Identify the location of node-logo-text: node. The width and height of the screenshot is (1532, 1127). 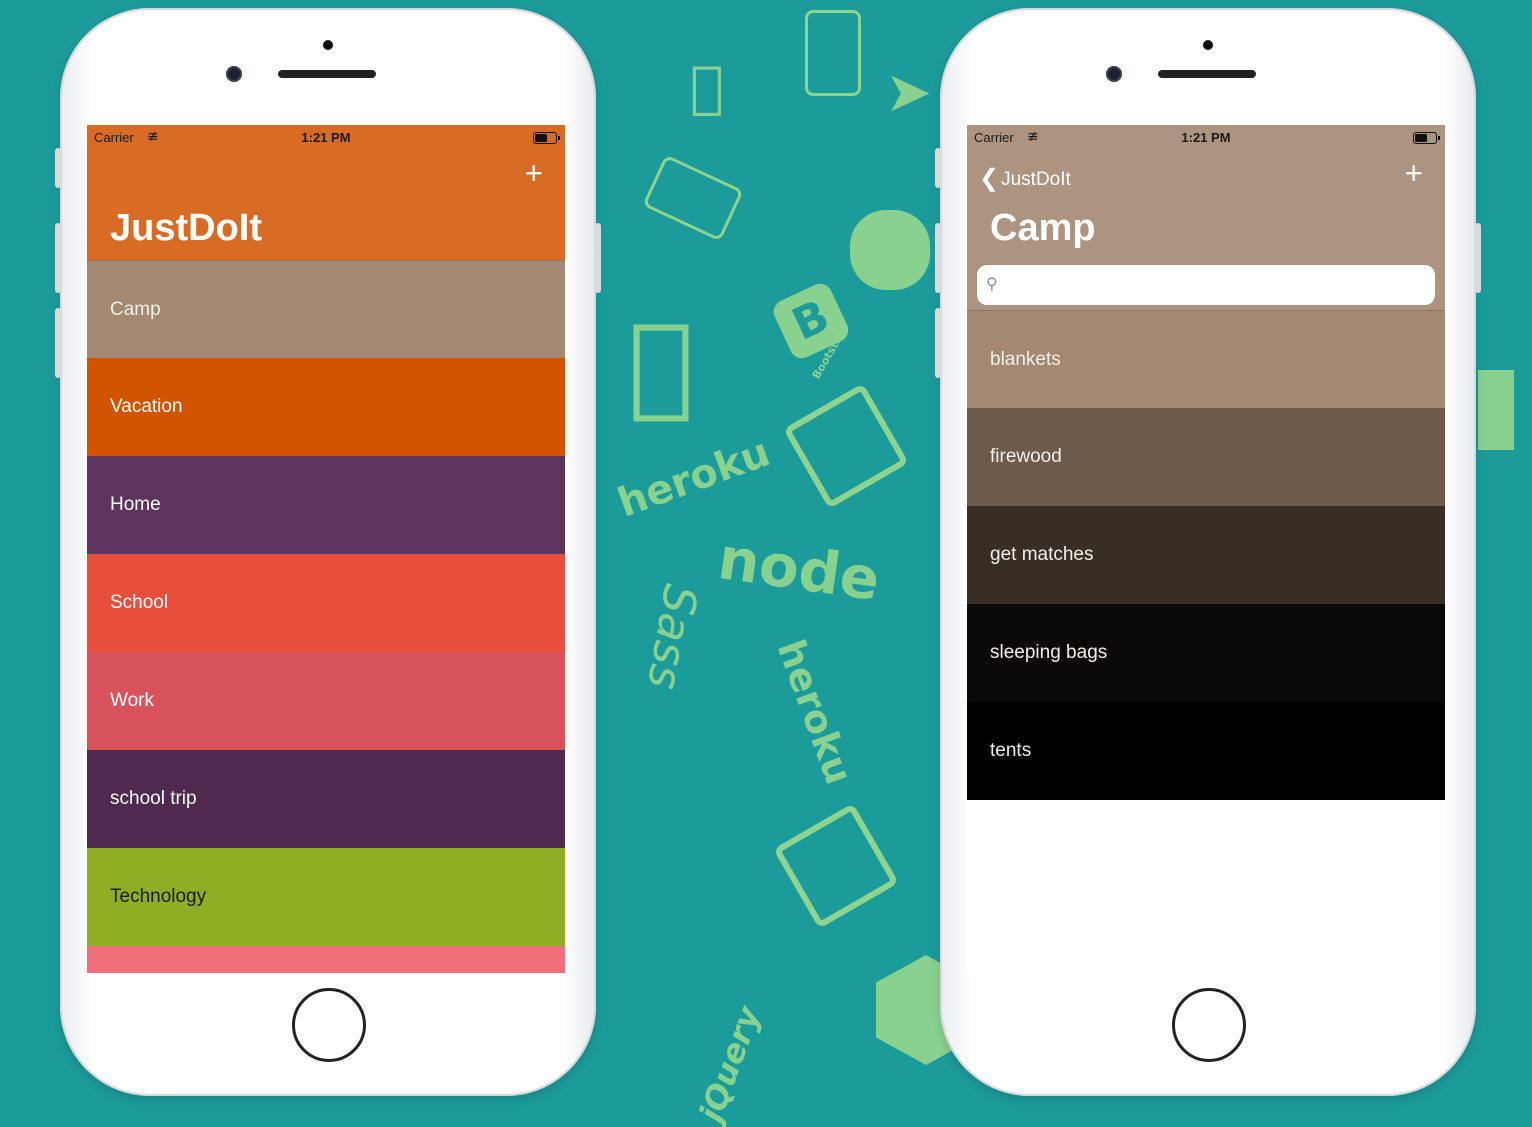
(799, 569).